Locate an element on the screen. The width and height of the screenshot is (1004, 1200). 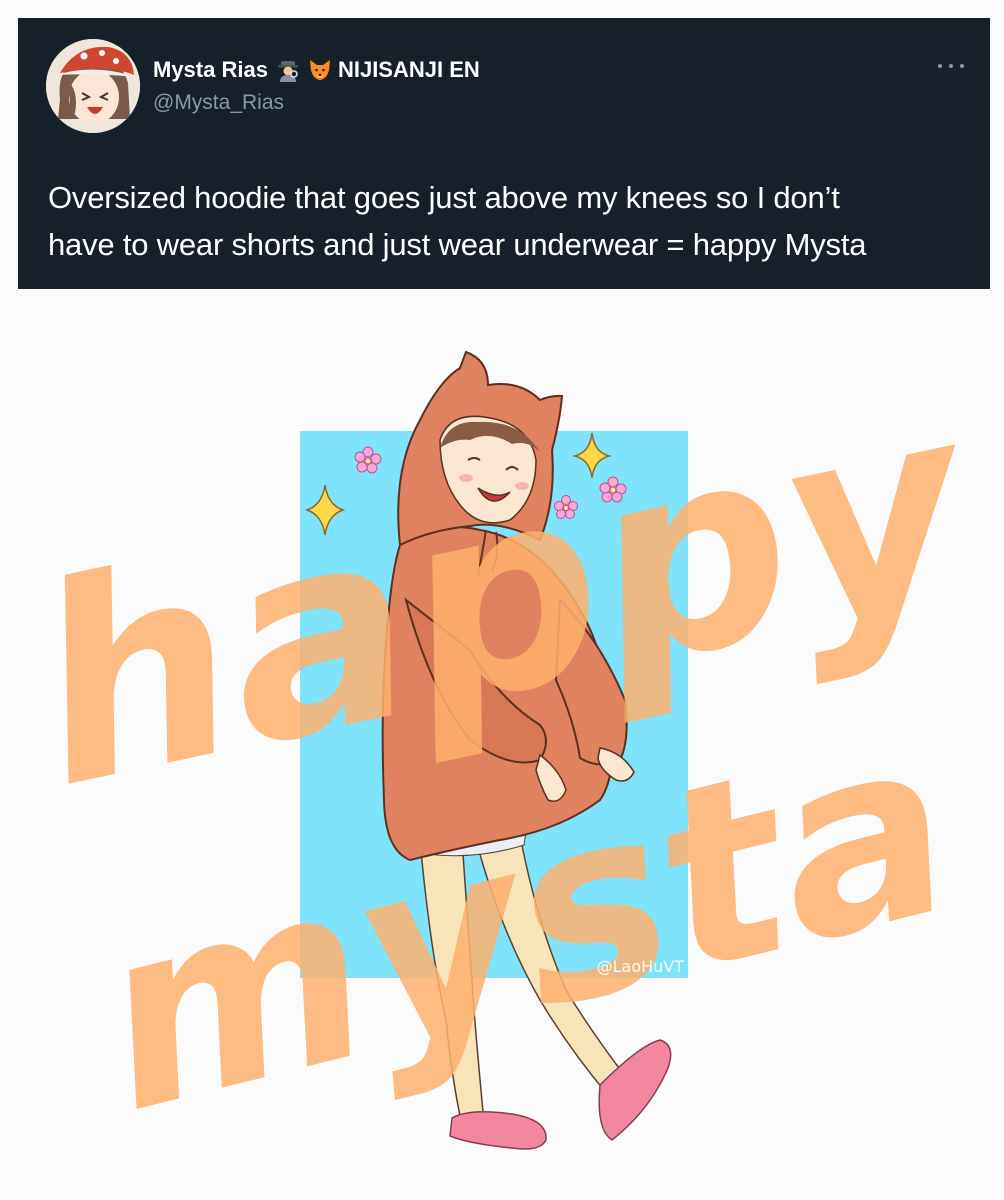
more-horizontal-icon is located at coordinates (951, 66).